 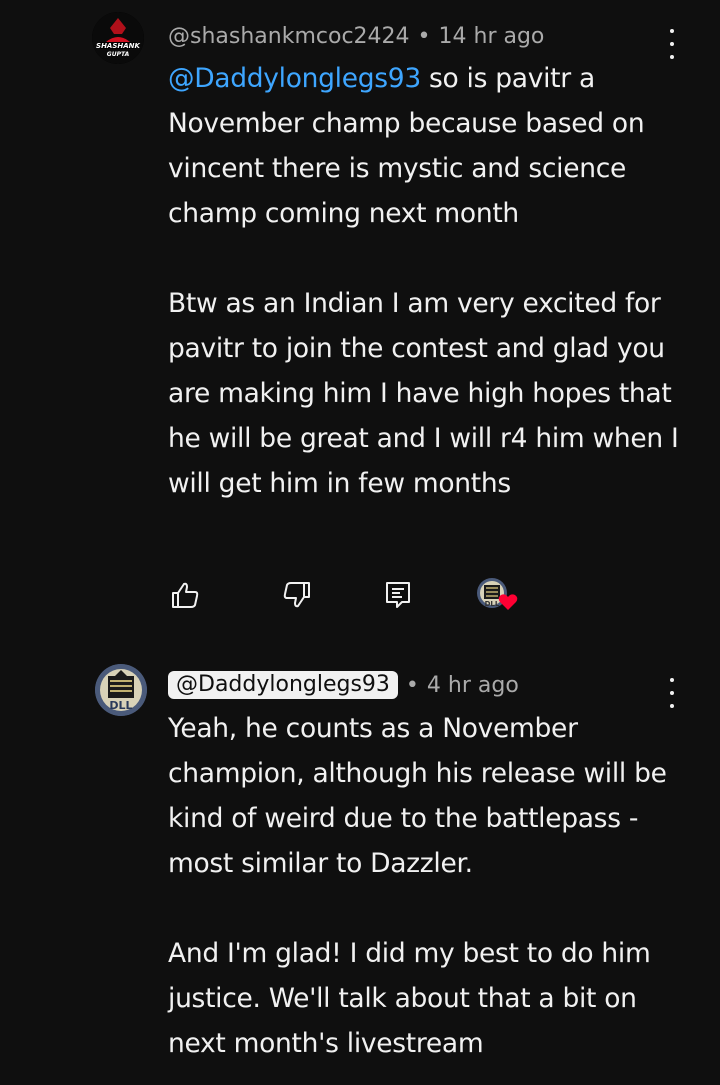 I want to click on author-avatar: DLL, so click(x=121, y=690).